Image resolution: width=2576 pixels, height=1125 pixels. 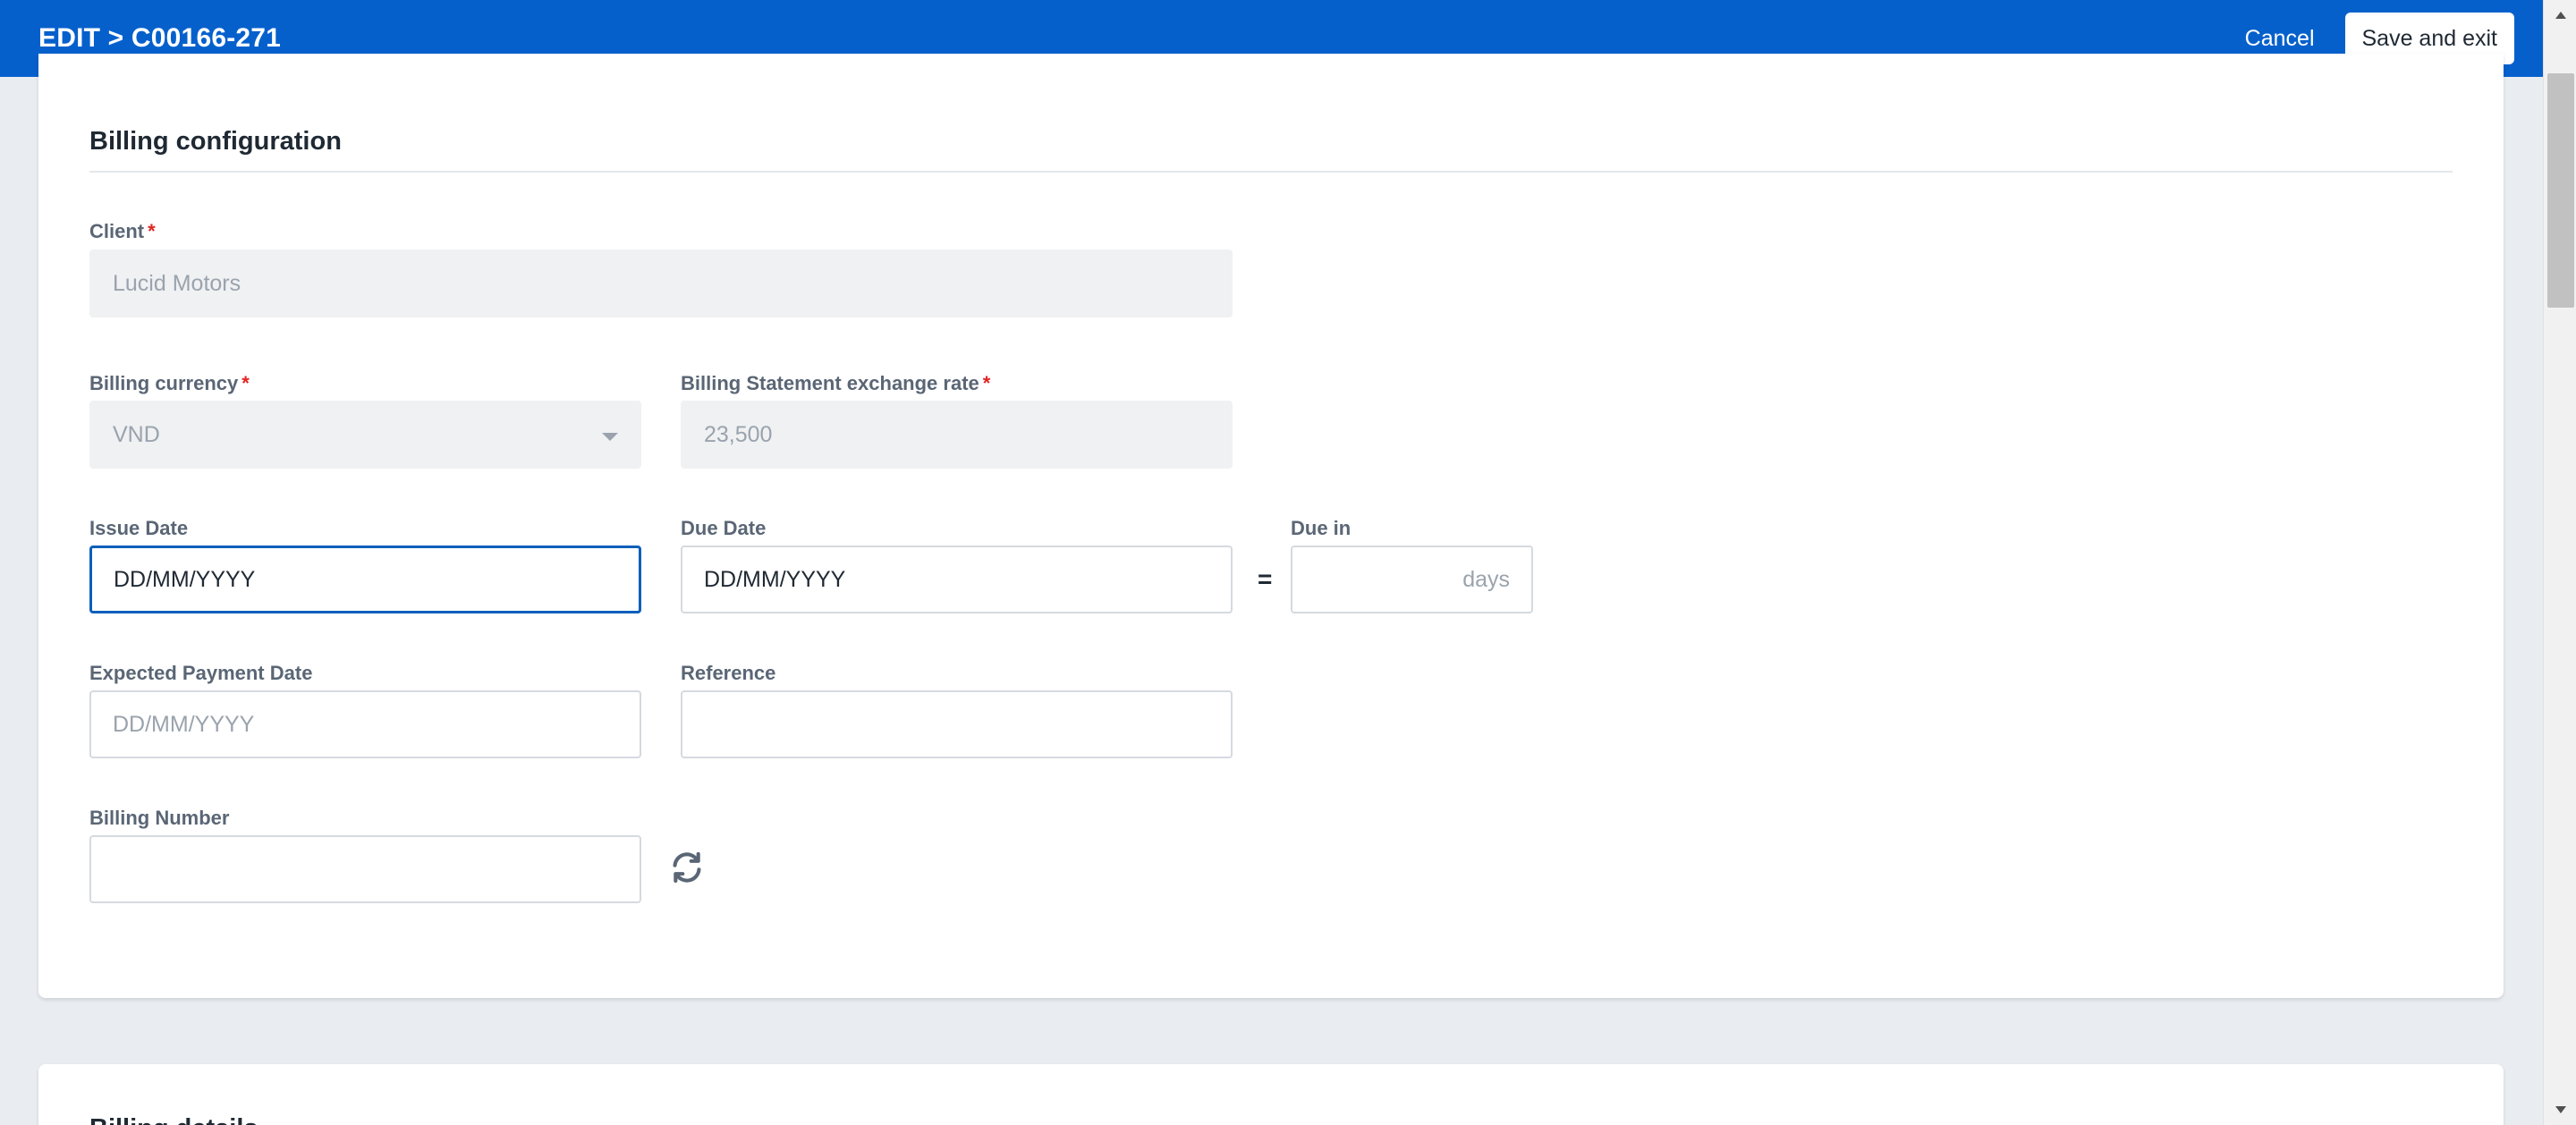 I want to click on billing-currency-value: VND, so click(x=136, y=434).